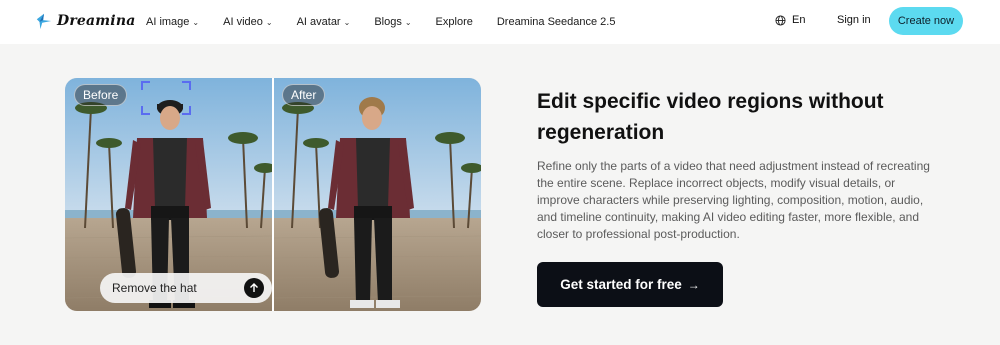 This screenshot has height=345, width=1000. Describe the element at coordinates (799, 20) in the screenshot. I see `language-label: En` at that location.